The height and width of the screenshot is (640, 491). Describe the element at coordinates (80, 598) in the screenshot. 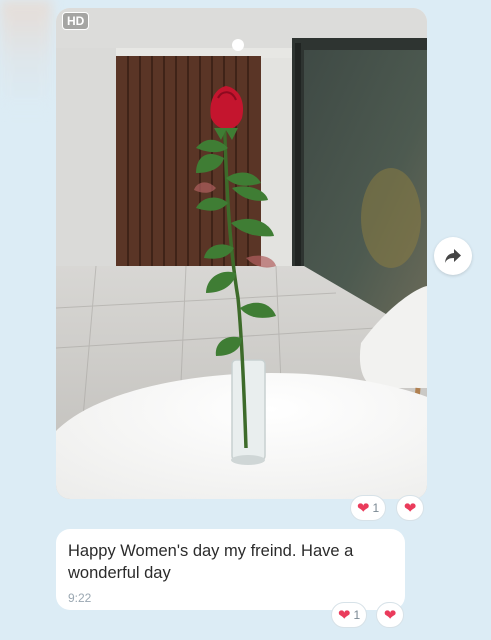

I see `message-time: 9:22` at that location.